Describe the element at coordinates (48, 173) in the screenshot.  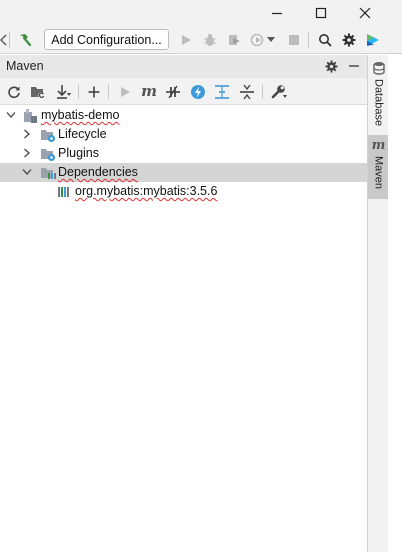
I see `dependencies-folder-icon` at that location.